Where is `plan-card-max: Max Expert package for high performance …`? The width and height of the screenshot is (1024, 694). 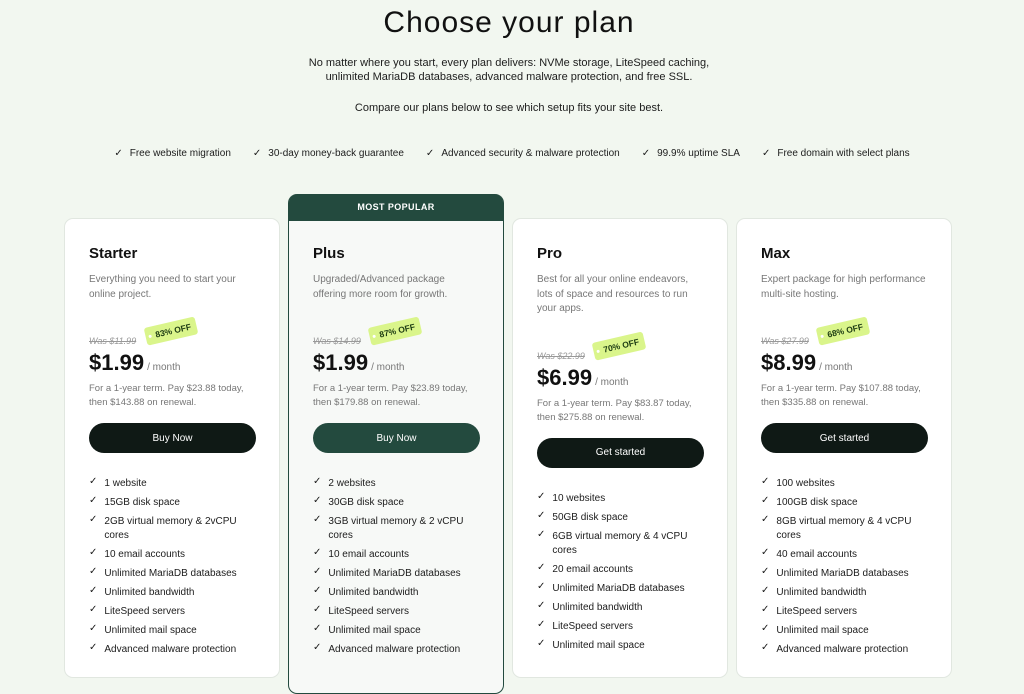
plan-card-max: Max Expert package for high performance … is located at coordinates (844, 448).